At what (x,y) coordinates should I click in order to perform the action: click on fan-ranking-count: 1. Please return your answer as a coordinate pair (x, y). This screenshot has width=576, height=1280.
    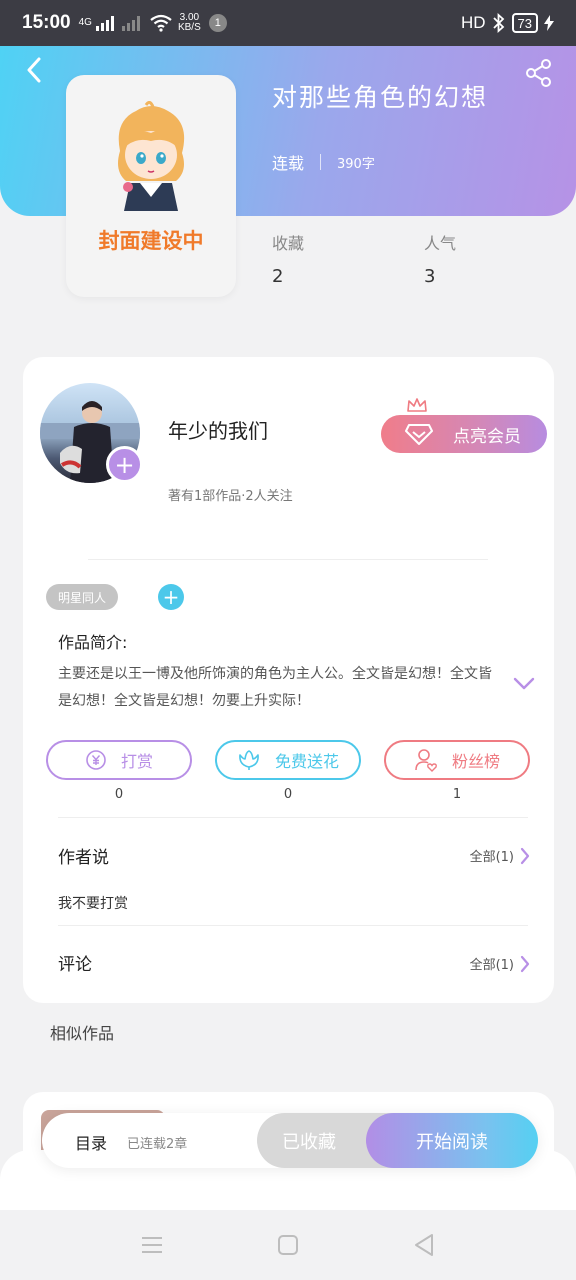
    Looking at the image, I should click on (457, 794).